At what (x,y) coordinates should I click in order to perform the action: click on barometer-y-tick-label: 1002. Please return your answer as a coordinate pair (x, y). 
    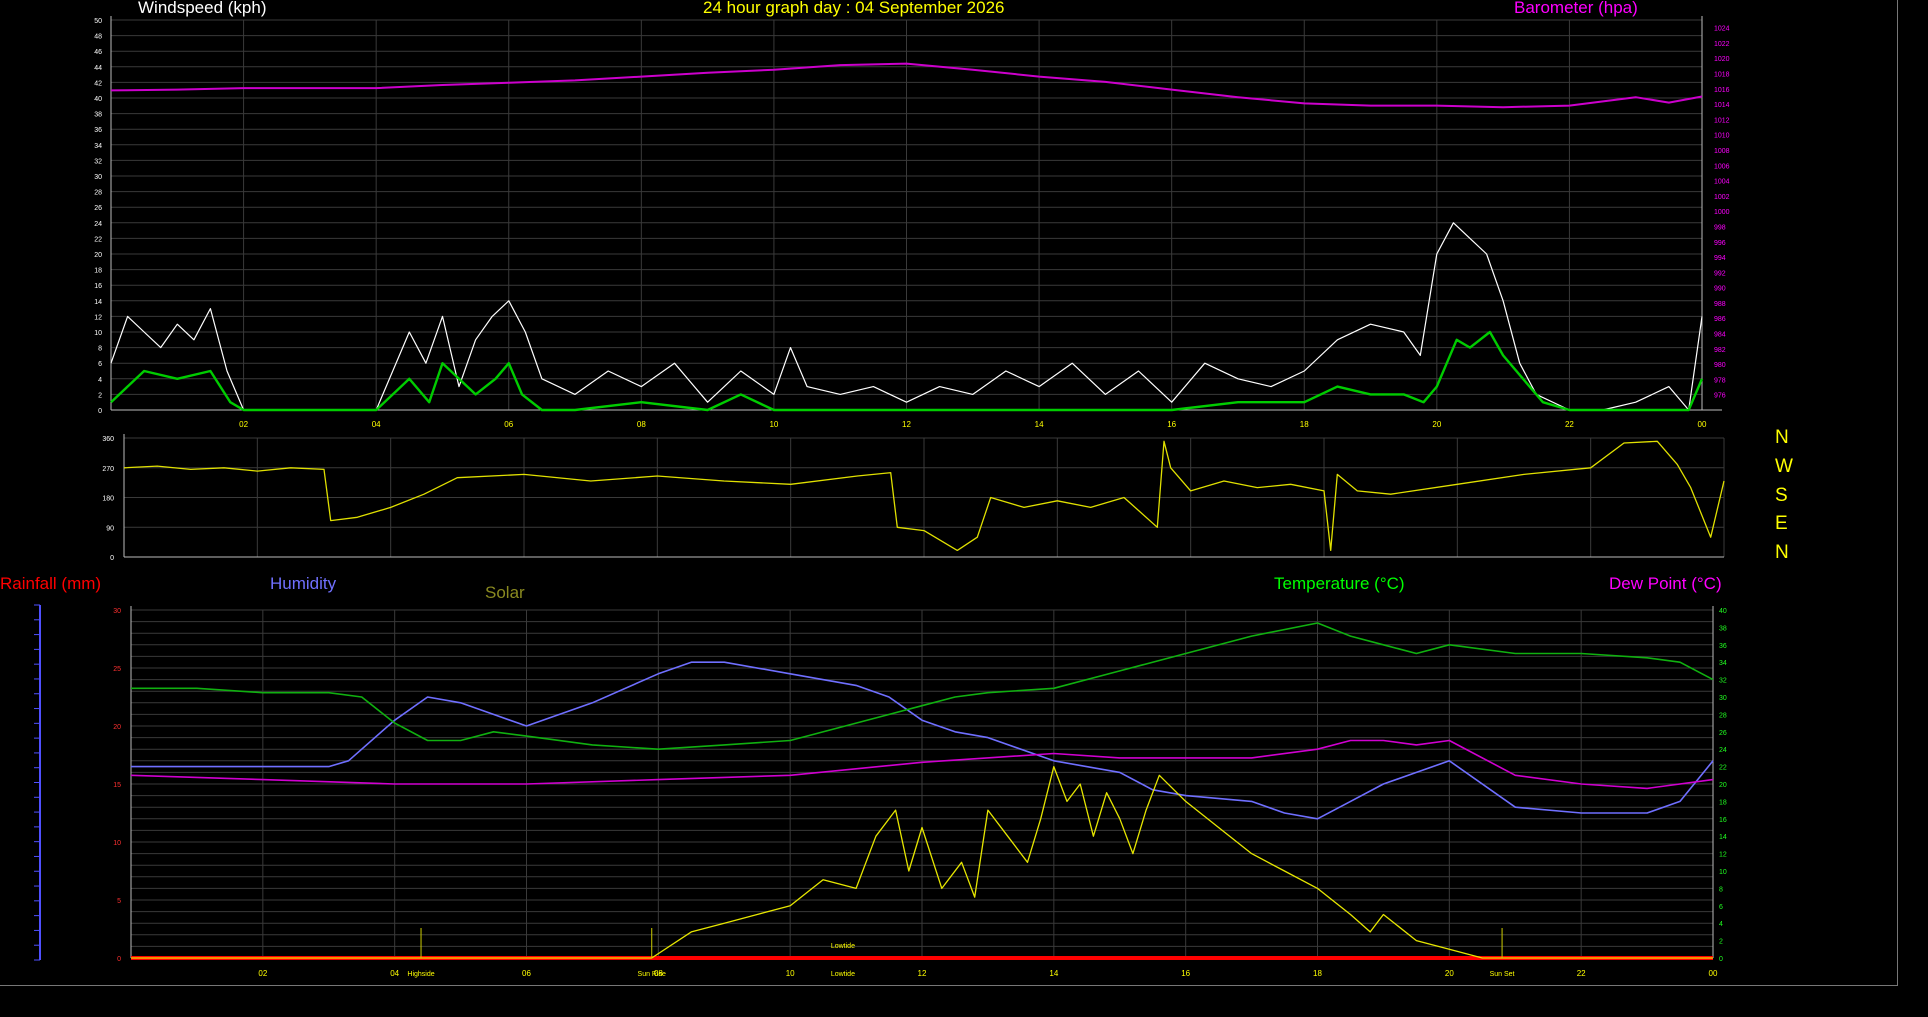
    Looking at the image, I should click on (1722, 197).